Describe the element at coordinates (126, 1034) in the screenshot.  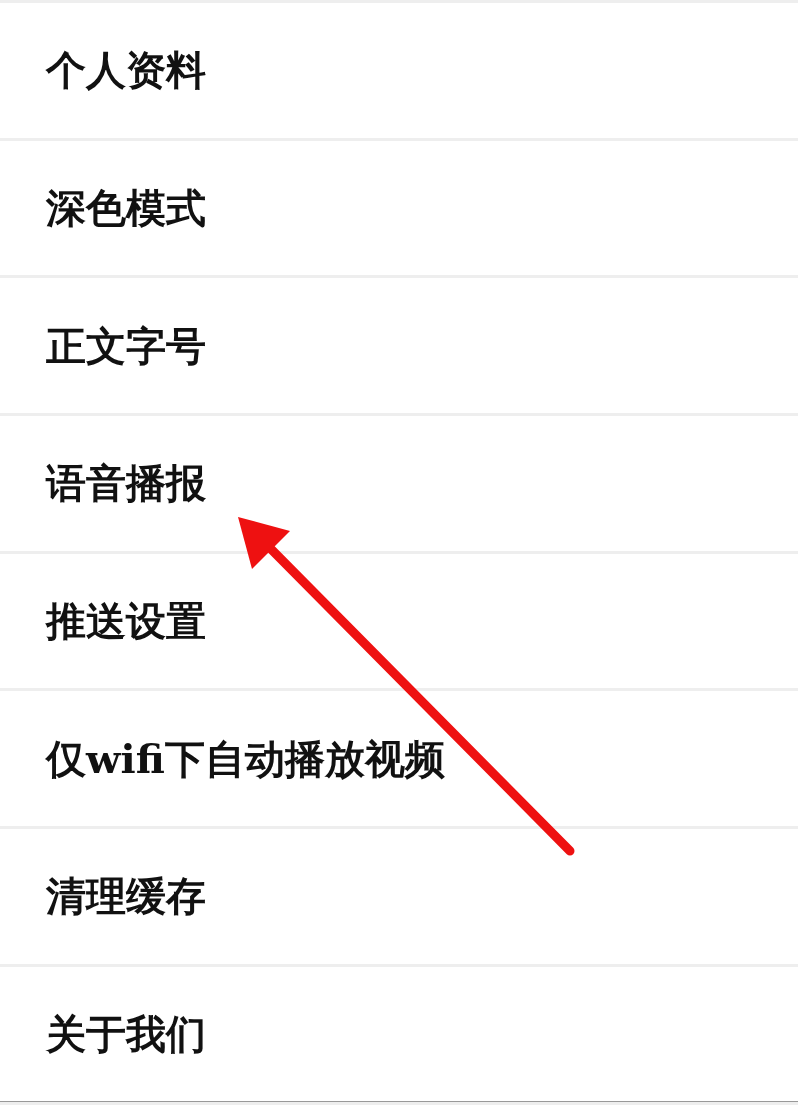
I see `settings-item: 关于我们` at that location.